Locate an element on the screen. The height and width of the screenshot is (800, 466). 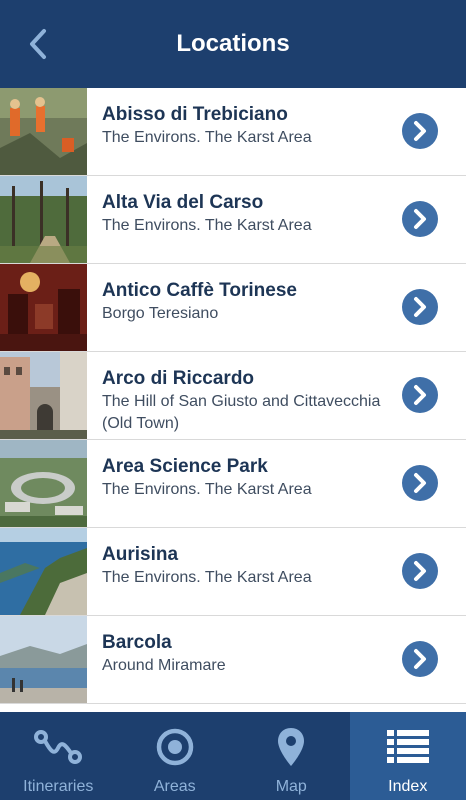
tab-bar: Itineraries Areas Map Index is located at coordinates (233, 756).